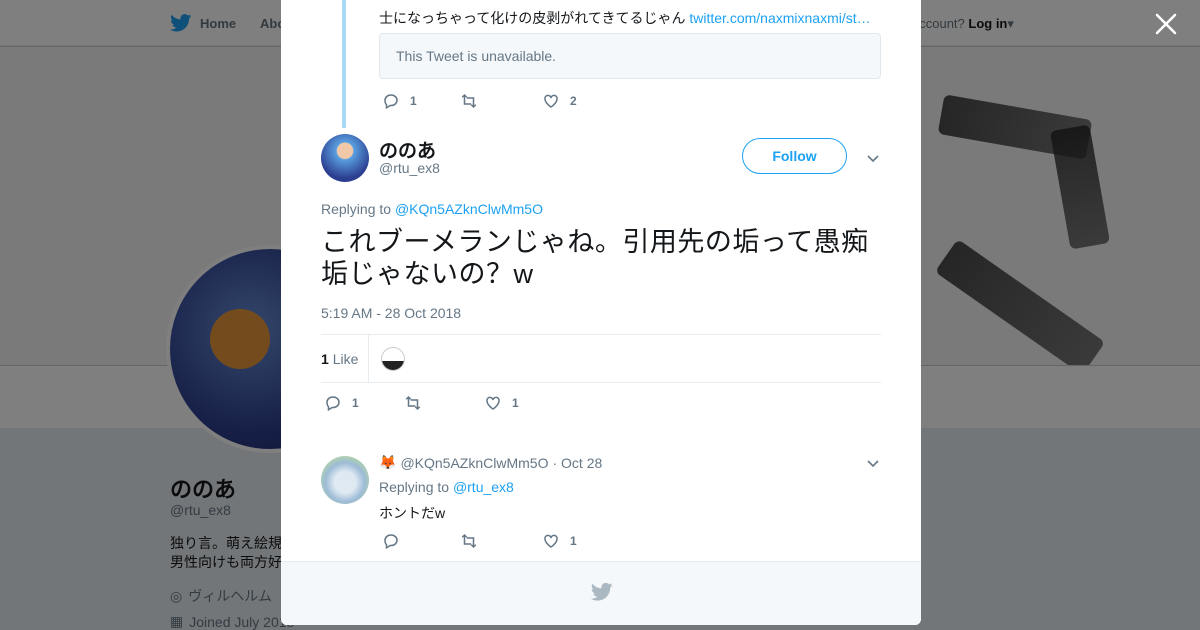 This screenshot has height=630, width=1200. What do you see at coordinates (368, 358) in the screenshot?
I see `stats-divider` at bounding box center [368, 358].